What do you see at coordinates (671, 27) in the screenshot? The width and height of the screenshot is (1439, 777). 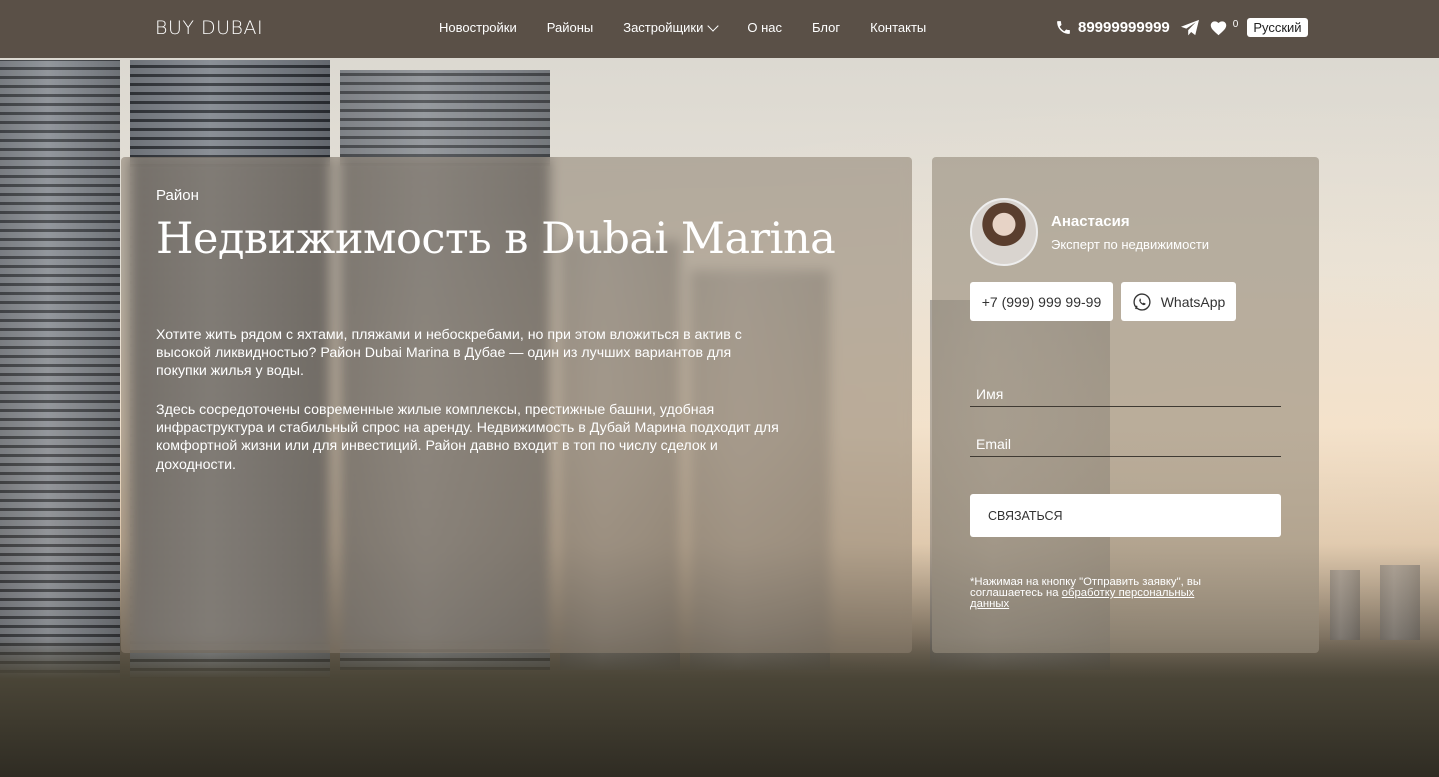 I see `nav-item-developers: Застройщики` at bounding box center [671, 27].